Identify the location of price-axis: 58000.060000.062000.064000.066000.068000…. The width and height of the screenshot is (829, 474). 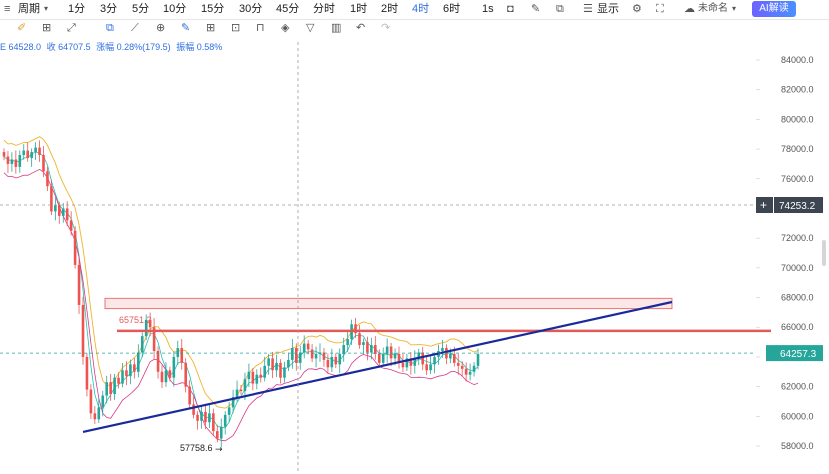
(797, 253).